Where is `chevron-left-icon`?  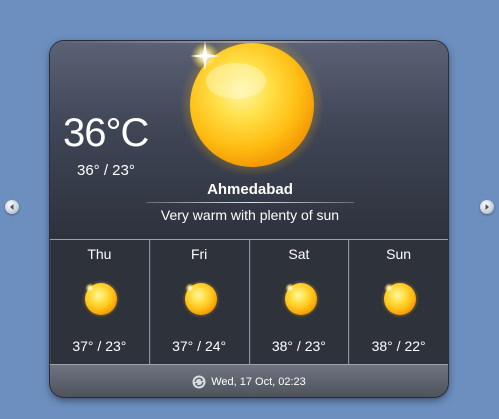 chevron-left-icon is located at coordinates (12, 207).